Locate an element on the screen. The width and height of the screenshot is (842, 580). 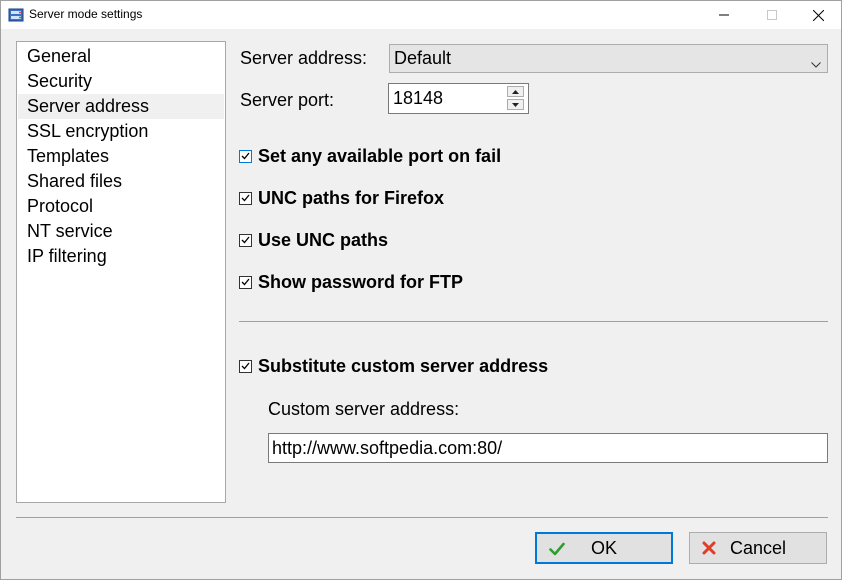
any-port-checkbox is located at coordinates (245, 156).